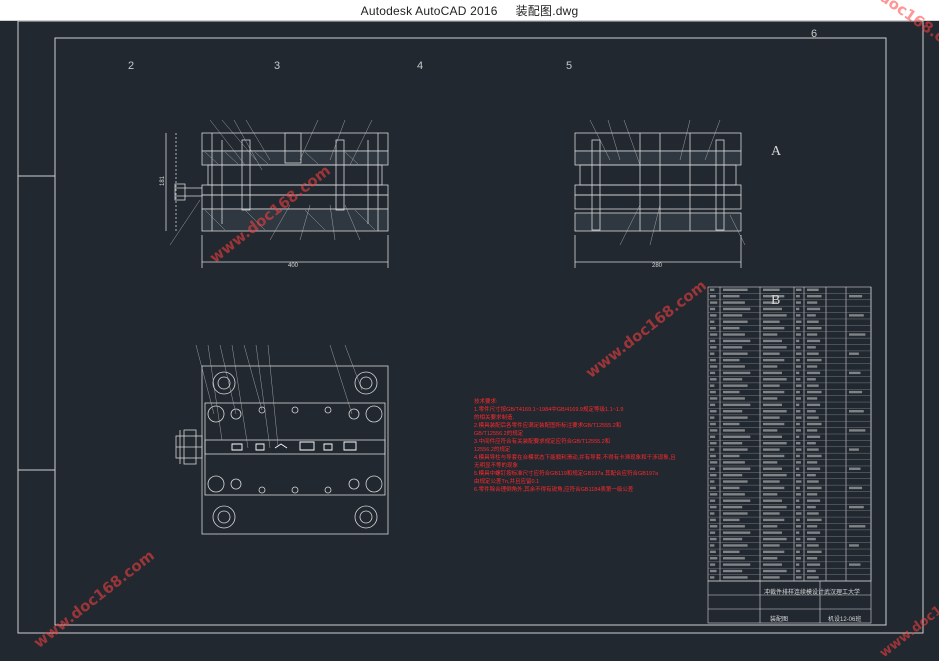 This screenshot has height=661, width=939. What do you see at coordinates (845, 620) in the screenshot?
I see `title-drawing-no: 机设12-06班` at bounding box center [845, 620].